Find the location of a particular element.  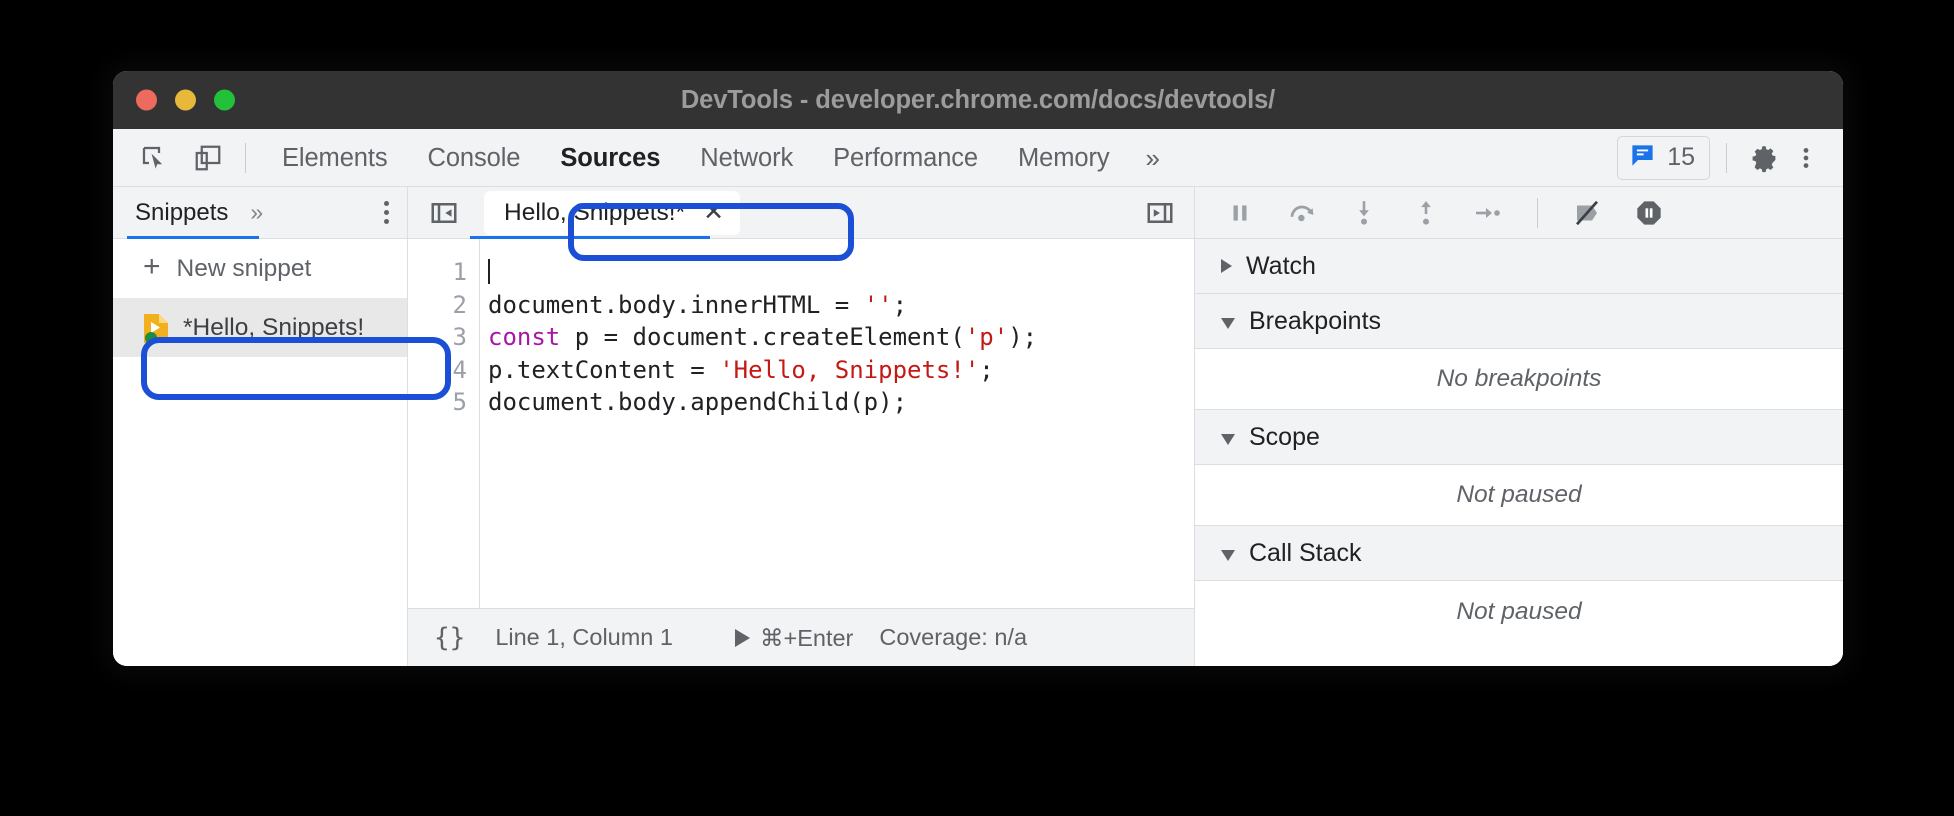

navigator-more-tabs-chevron-icon: » is located at coordinates (256, 212).